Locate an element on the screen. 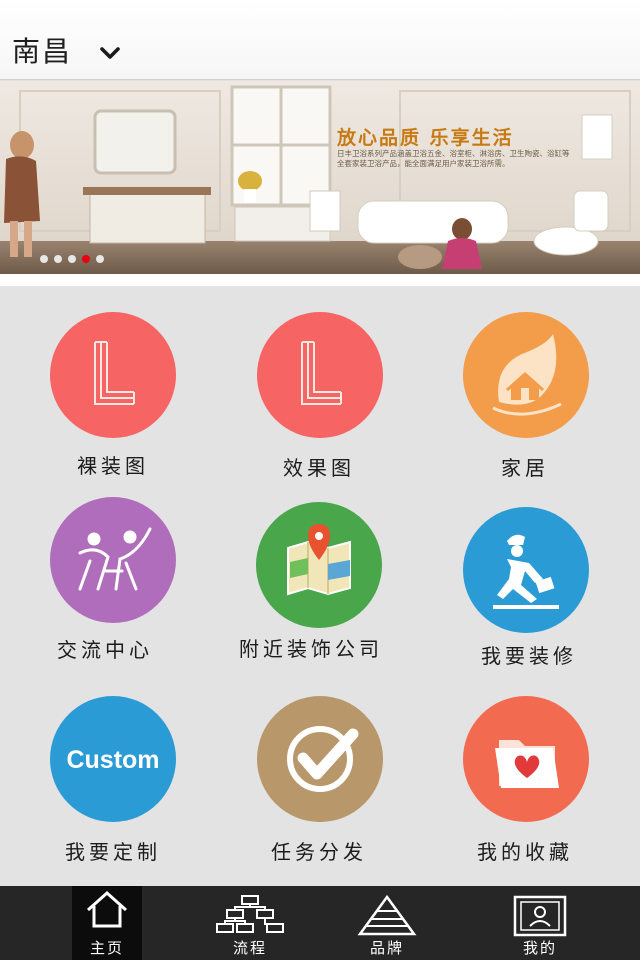  map-pin-icon is located at coordinates (319, 565).